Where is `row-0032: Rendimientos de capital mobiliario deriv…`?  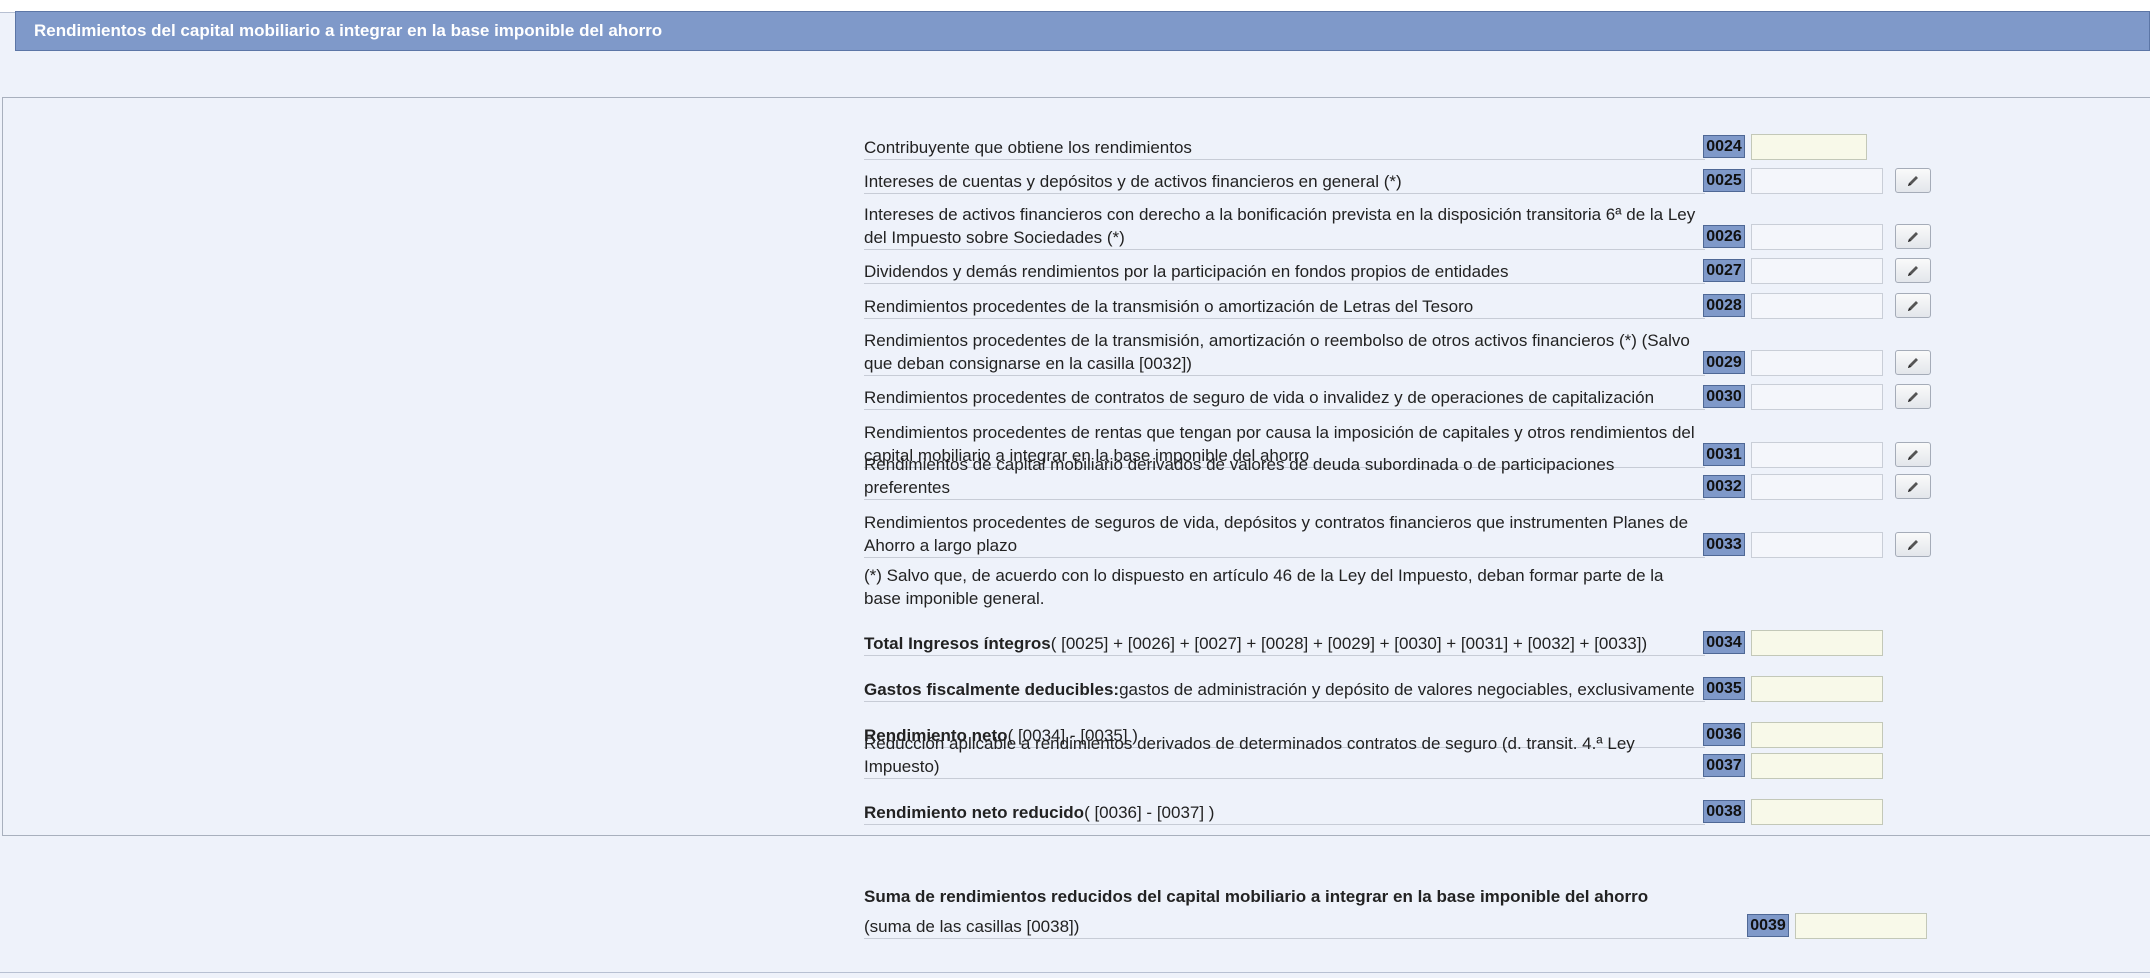
row-0032: Rendimientos de capital mobiliario deriv… is located at coordinates (1434, 477).